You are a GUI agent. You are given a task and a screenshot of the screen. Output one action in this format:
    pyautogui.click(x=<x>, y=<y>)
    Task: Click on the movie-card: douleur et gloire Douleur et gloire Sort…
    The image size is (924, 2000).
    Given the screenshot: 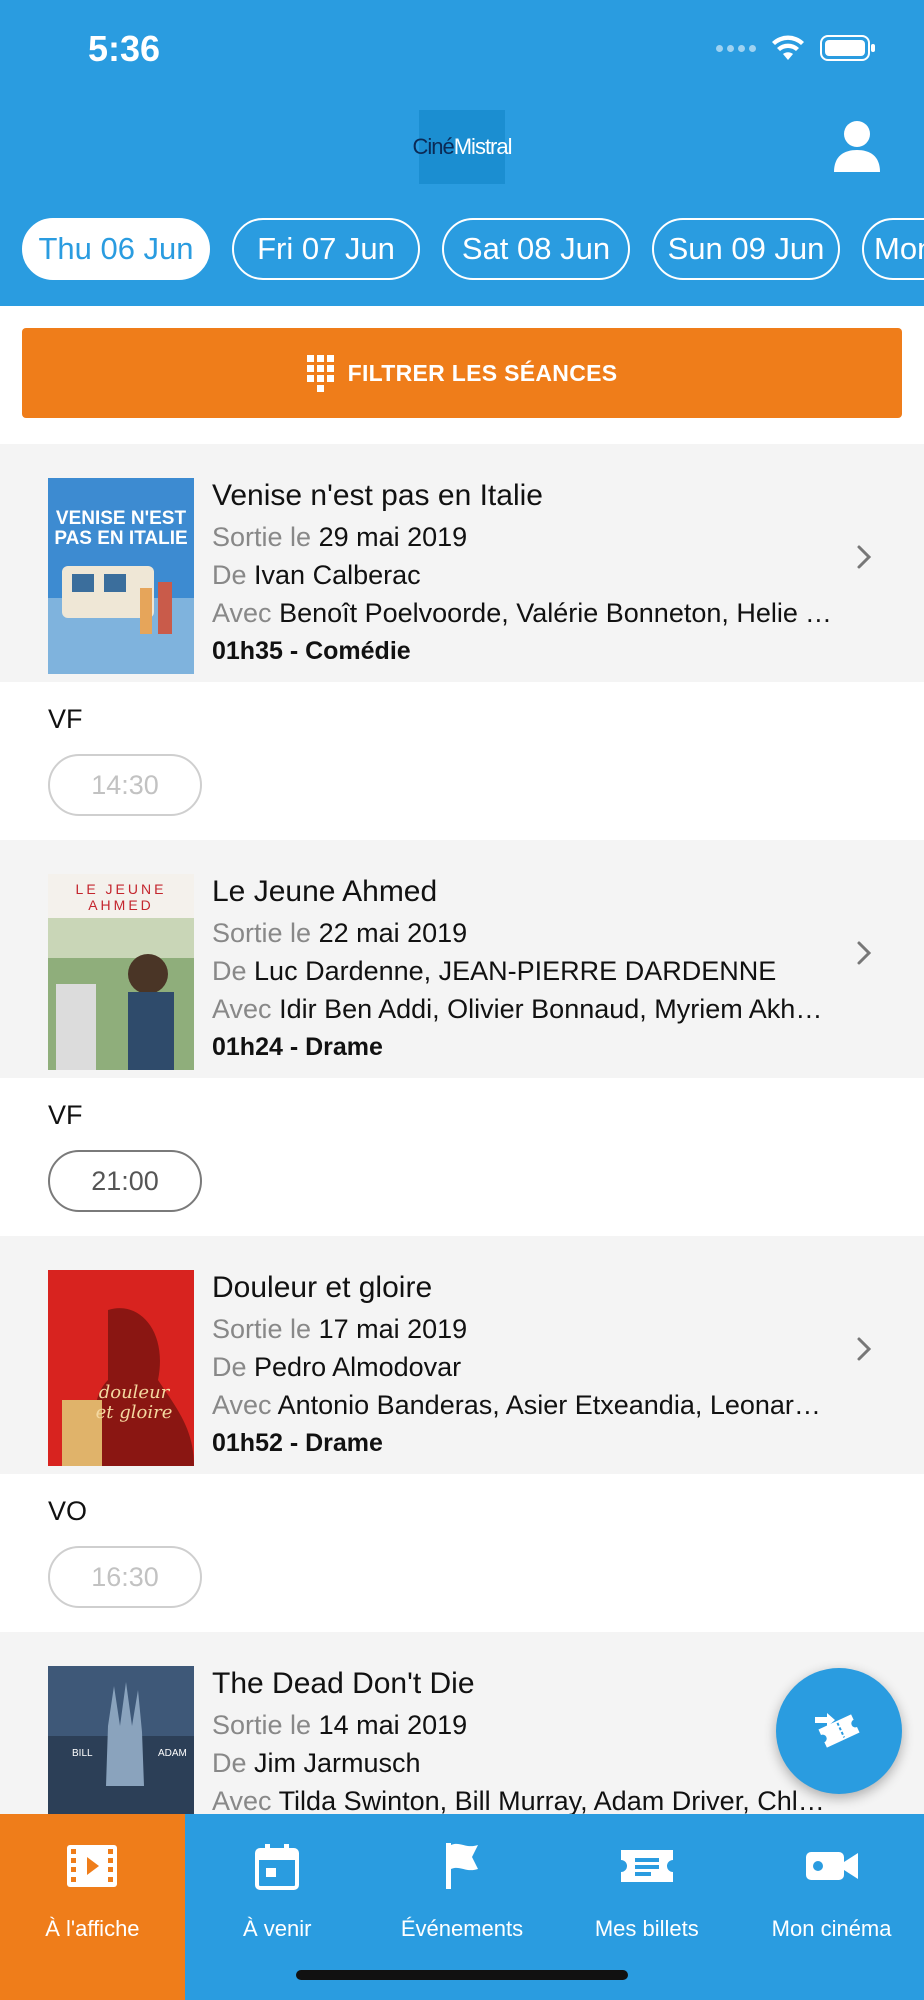 What is the action you would take?
    pyautogui.click(x=462, y=1355)
    